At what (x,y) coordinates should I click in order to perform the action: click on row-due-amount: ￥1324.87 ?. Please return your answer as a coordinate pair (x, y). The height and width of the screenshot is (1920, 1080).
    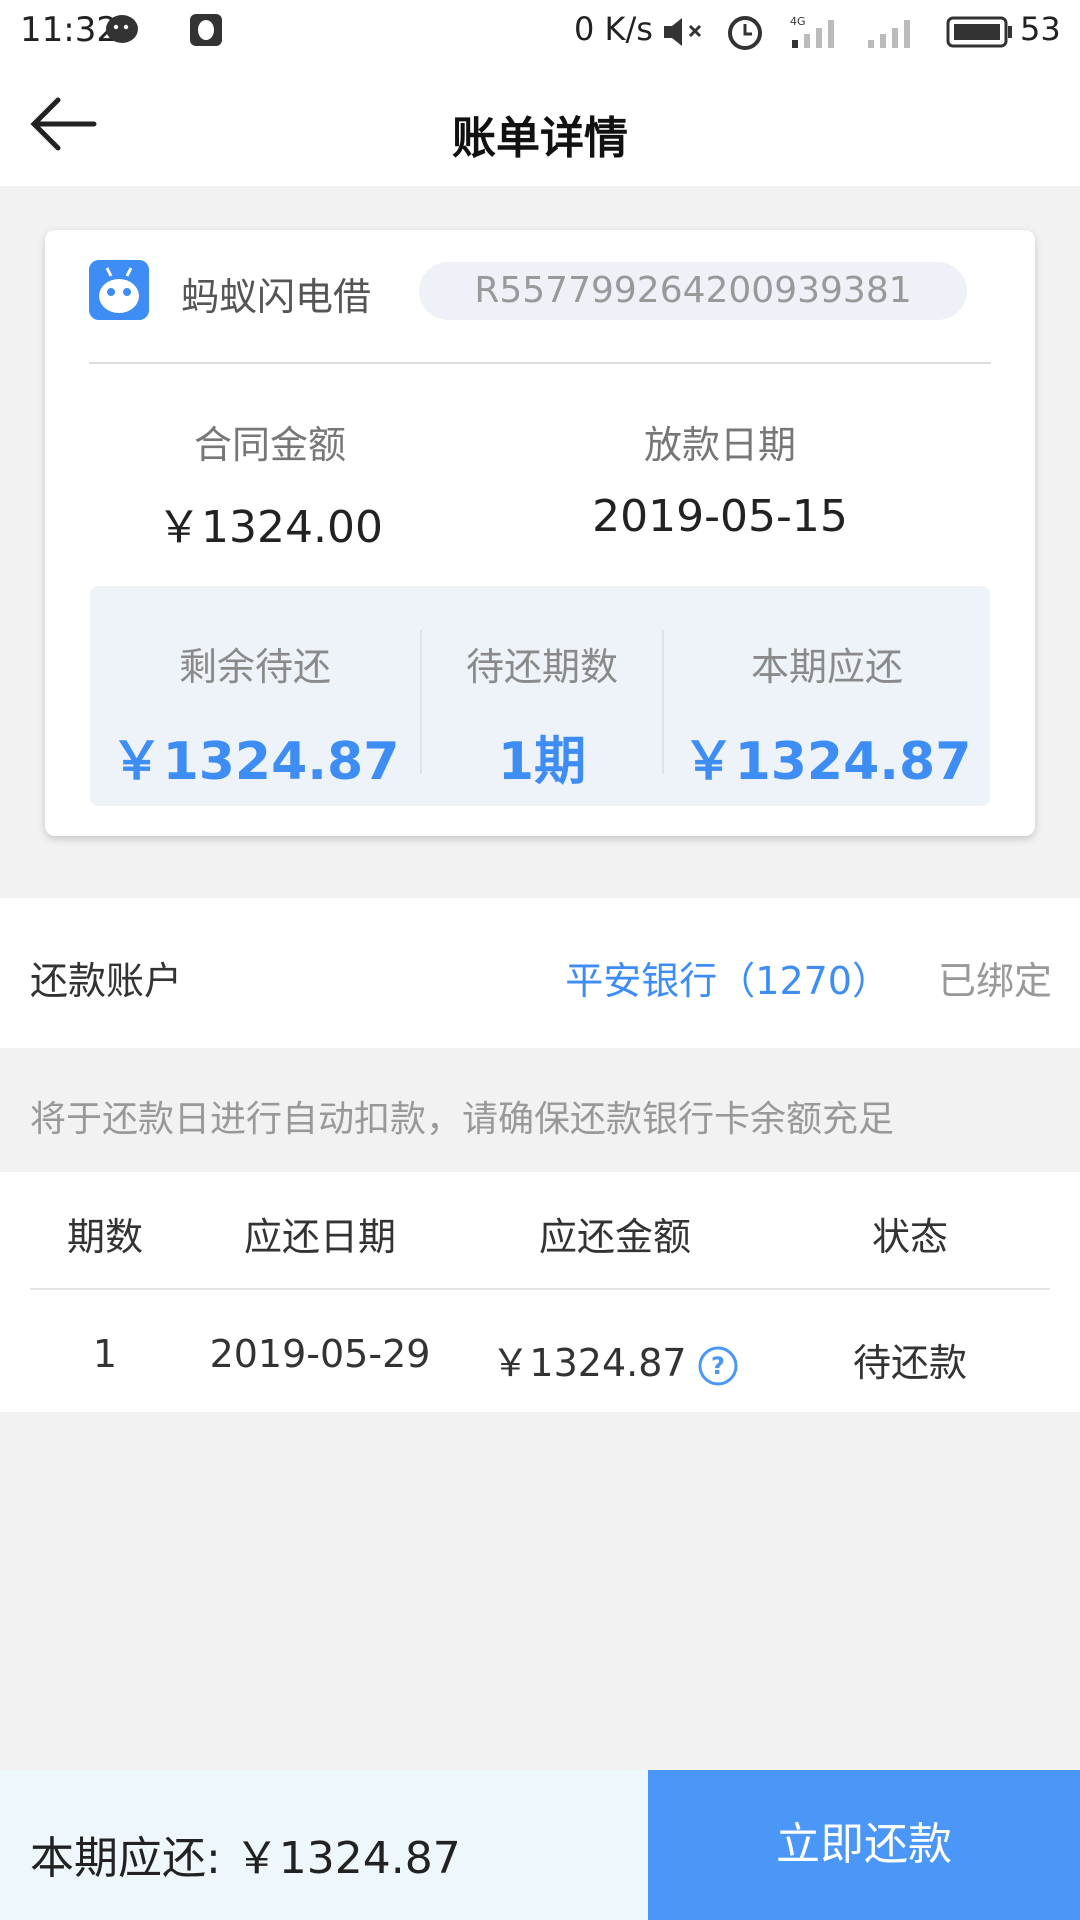
    Looking at the image, I should click on (615, 1359).